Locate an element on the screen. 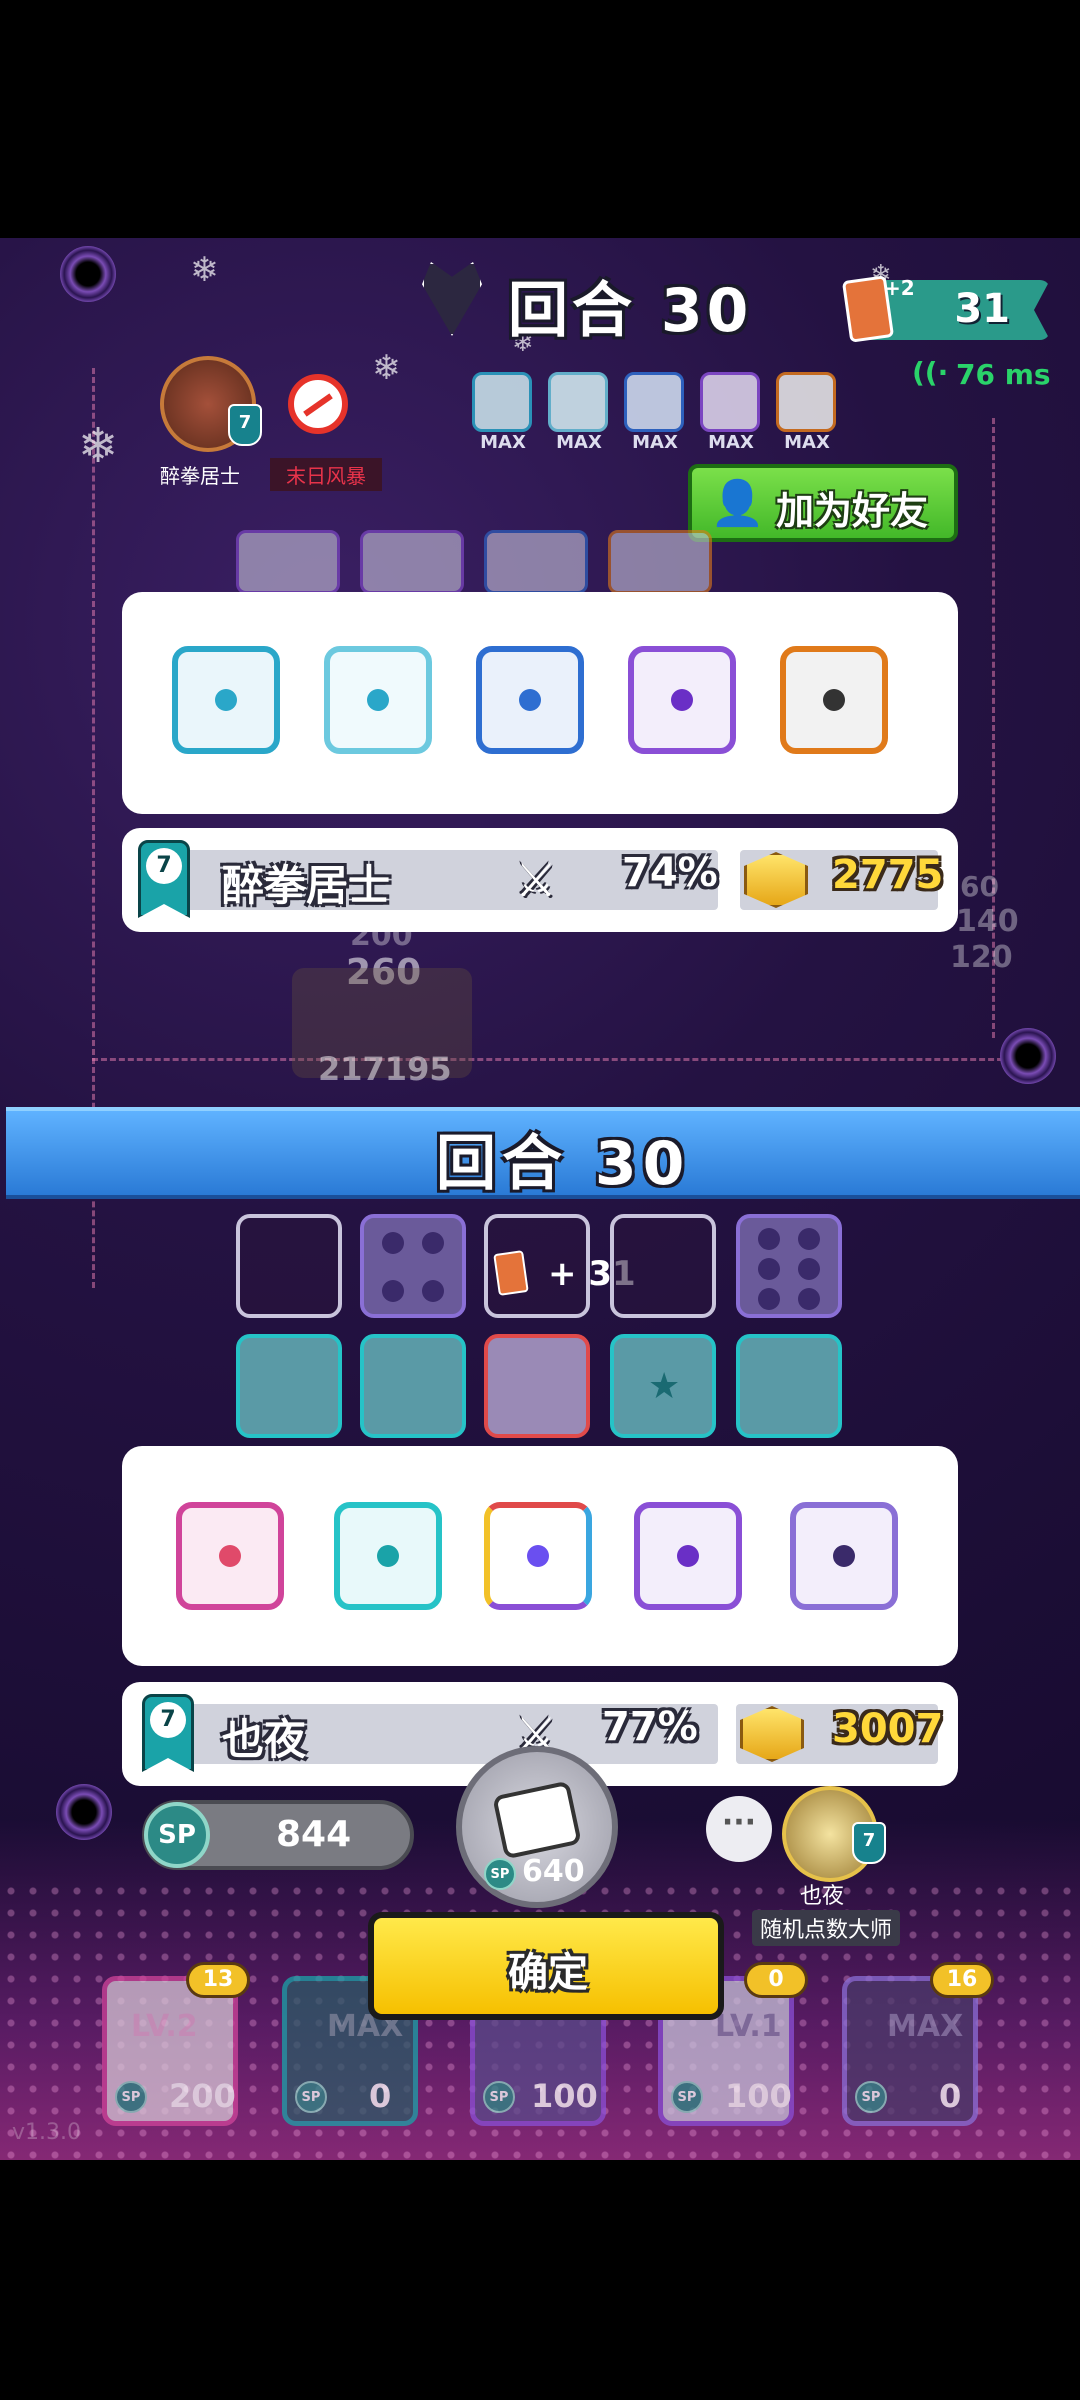 The image size is (1080, 2400). ghost-number: 200 is located at coordinates (381, 935).